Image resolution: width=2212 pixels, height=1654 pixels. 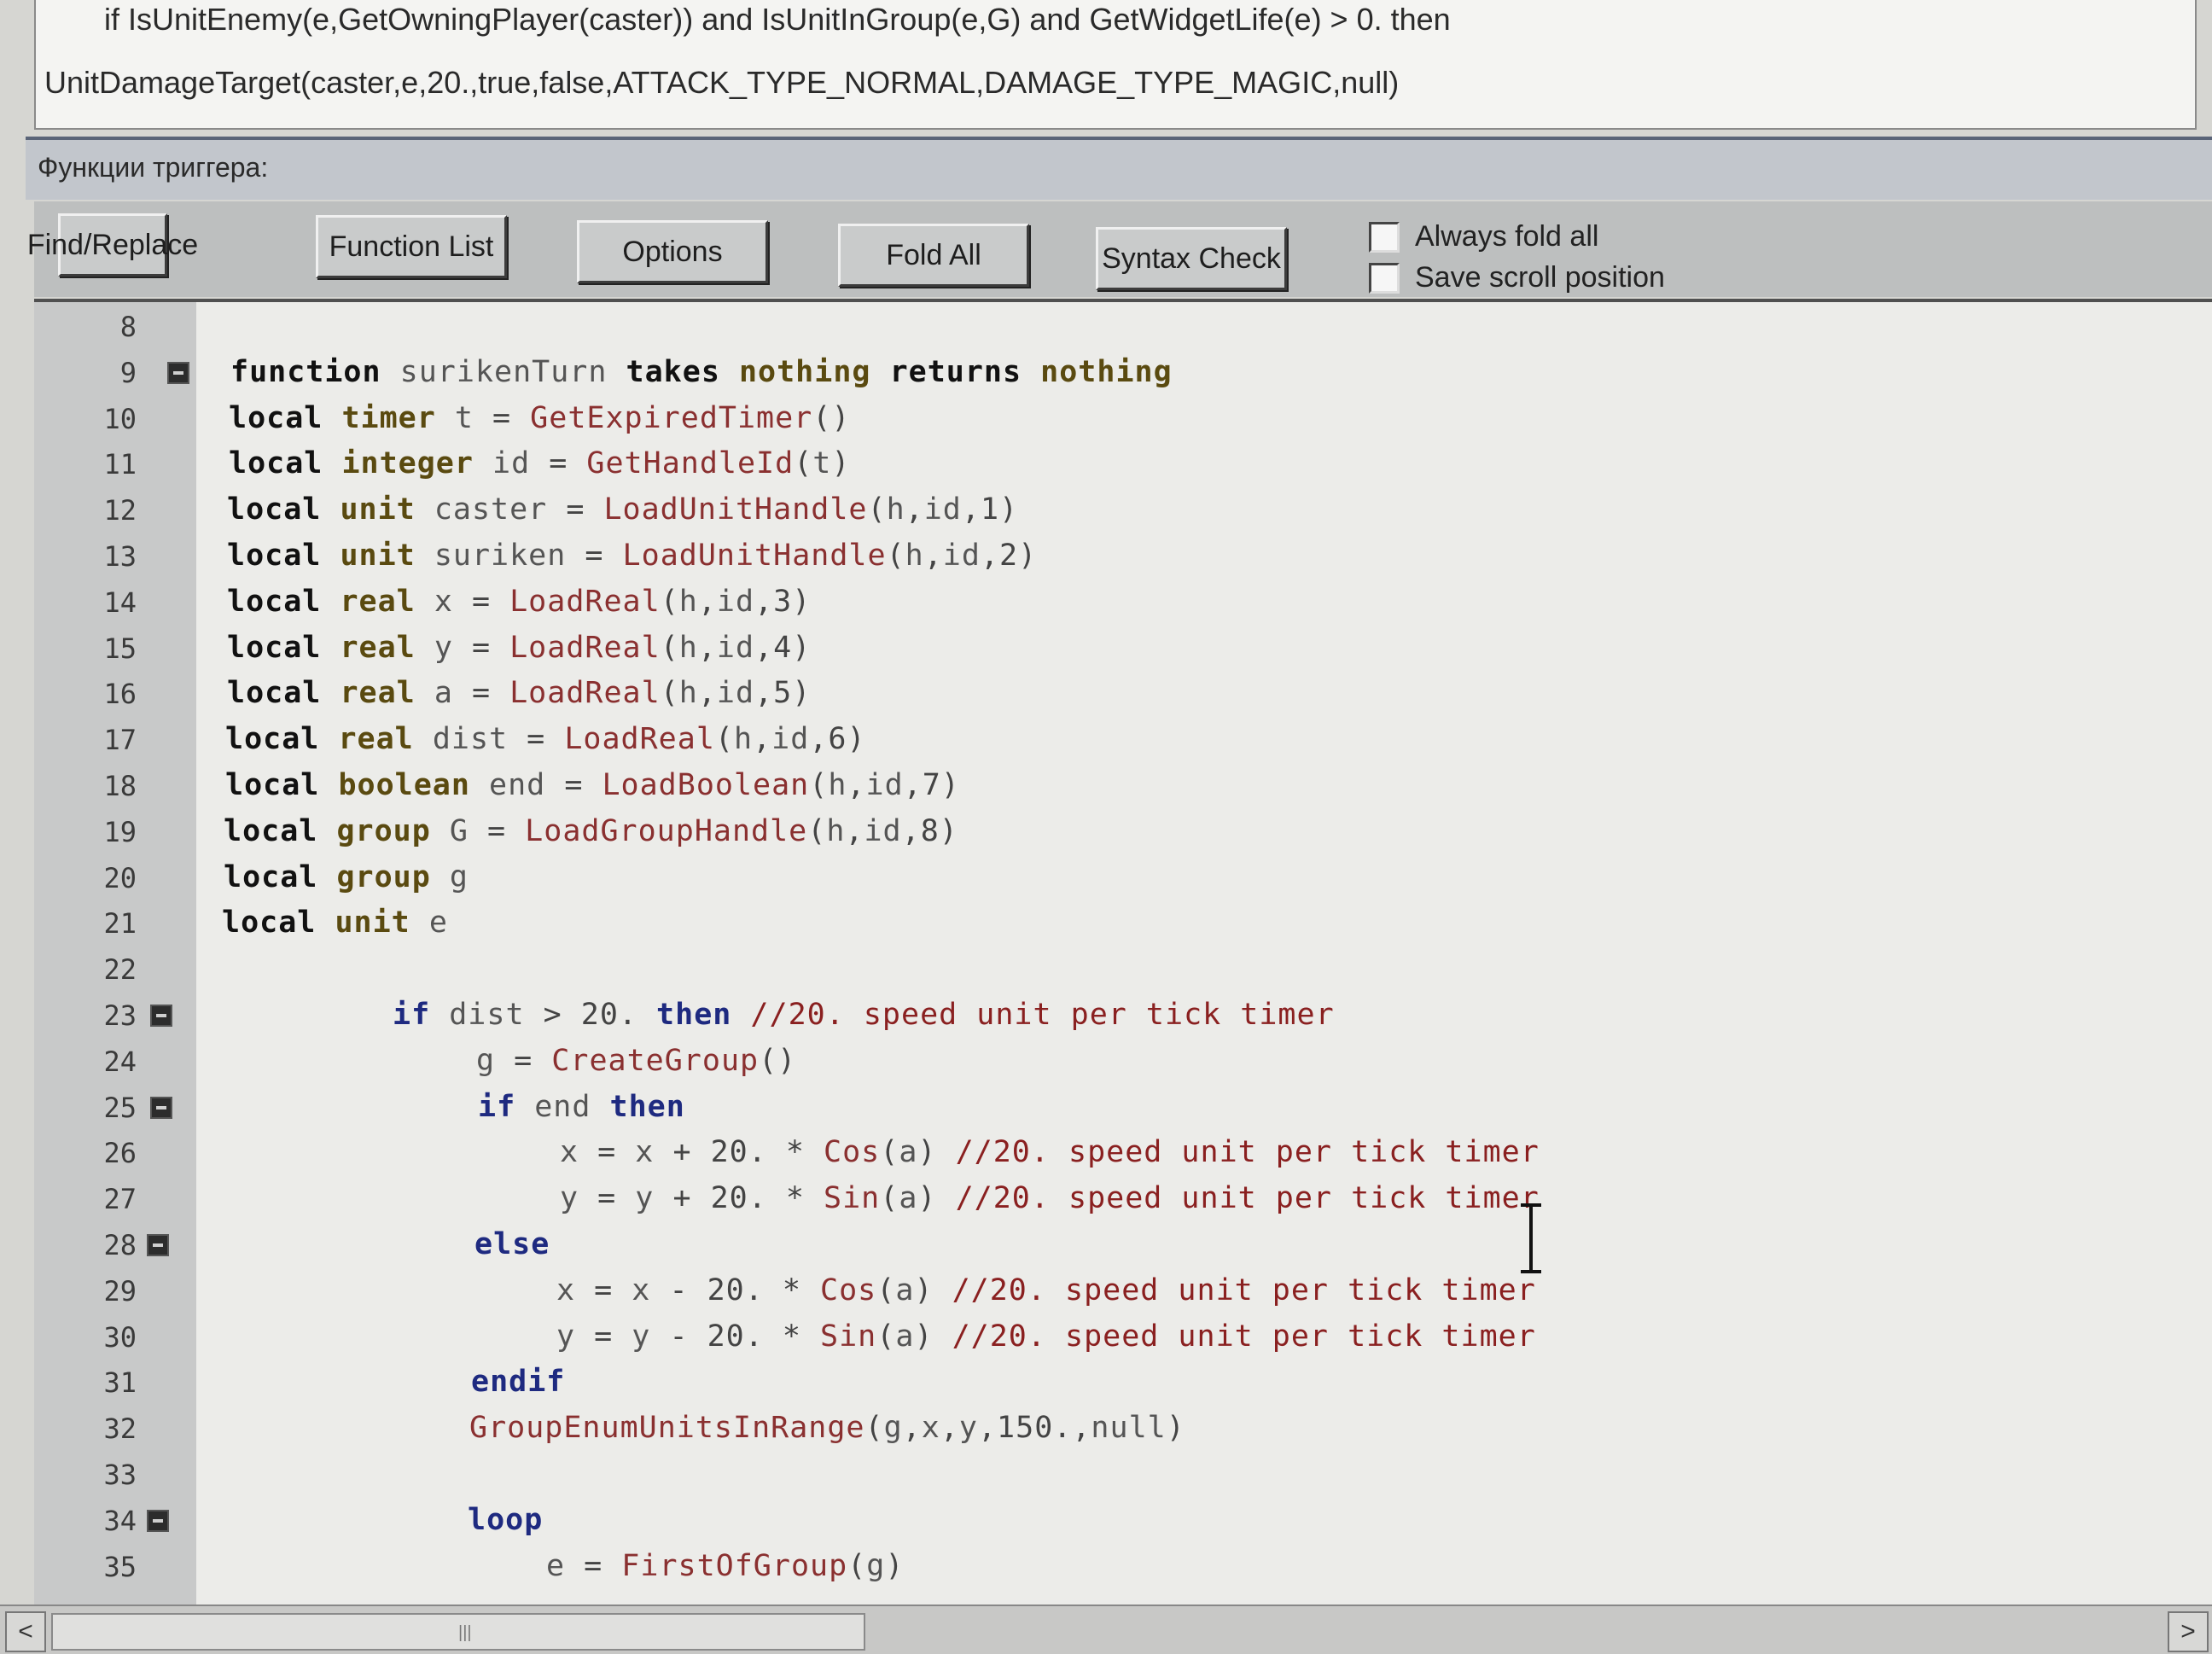 I want to click on code-line: 14 local real x = LoadReal(h,id,3), so click(x=1123, y=604).